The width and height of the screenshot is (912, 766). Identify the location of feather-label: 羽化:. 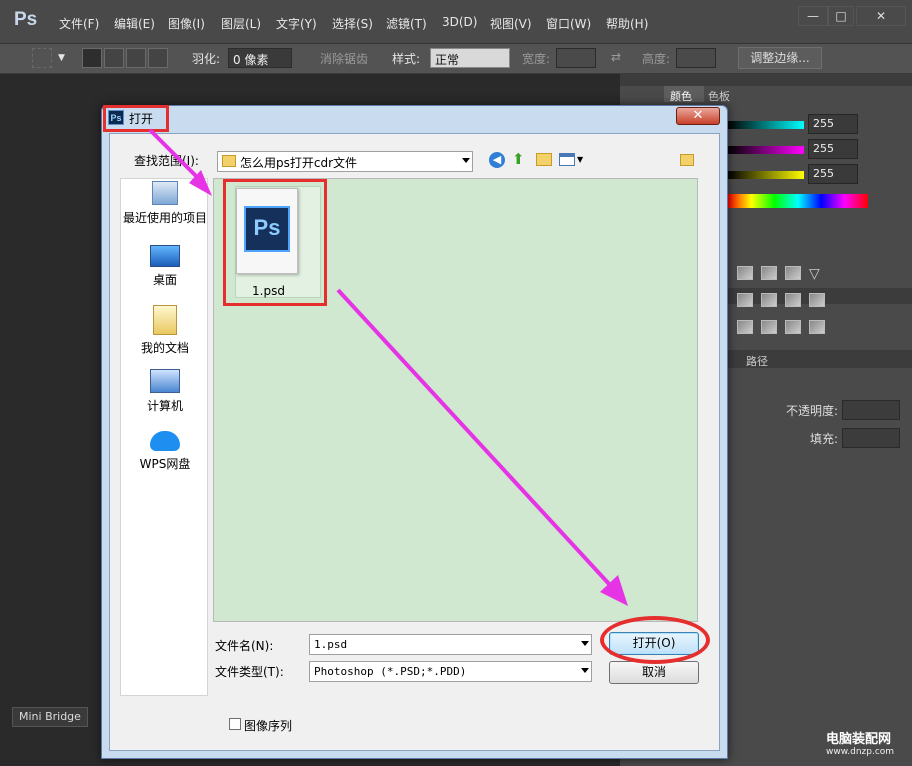
(206, 59).